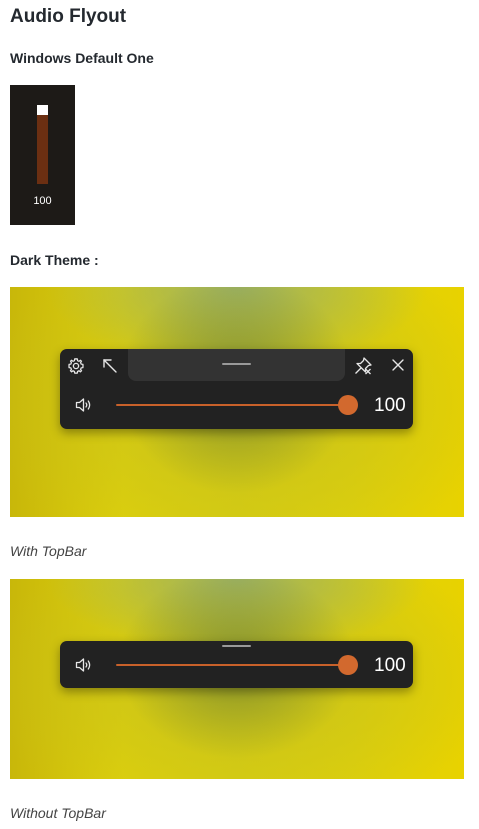  I want to click on audio-flyout-without-topbar: 100, so click(236, 664).